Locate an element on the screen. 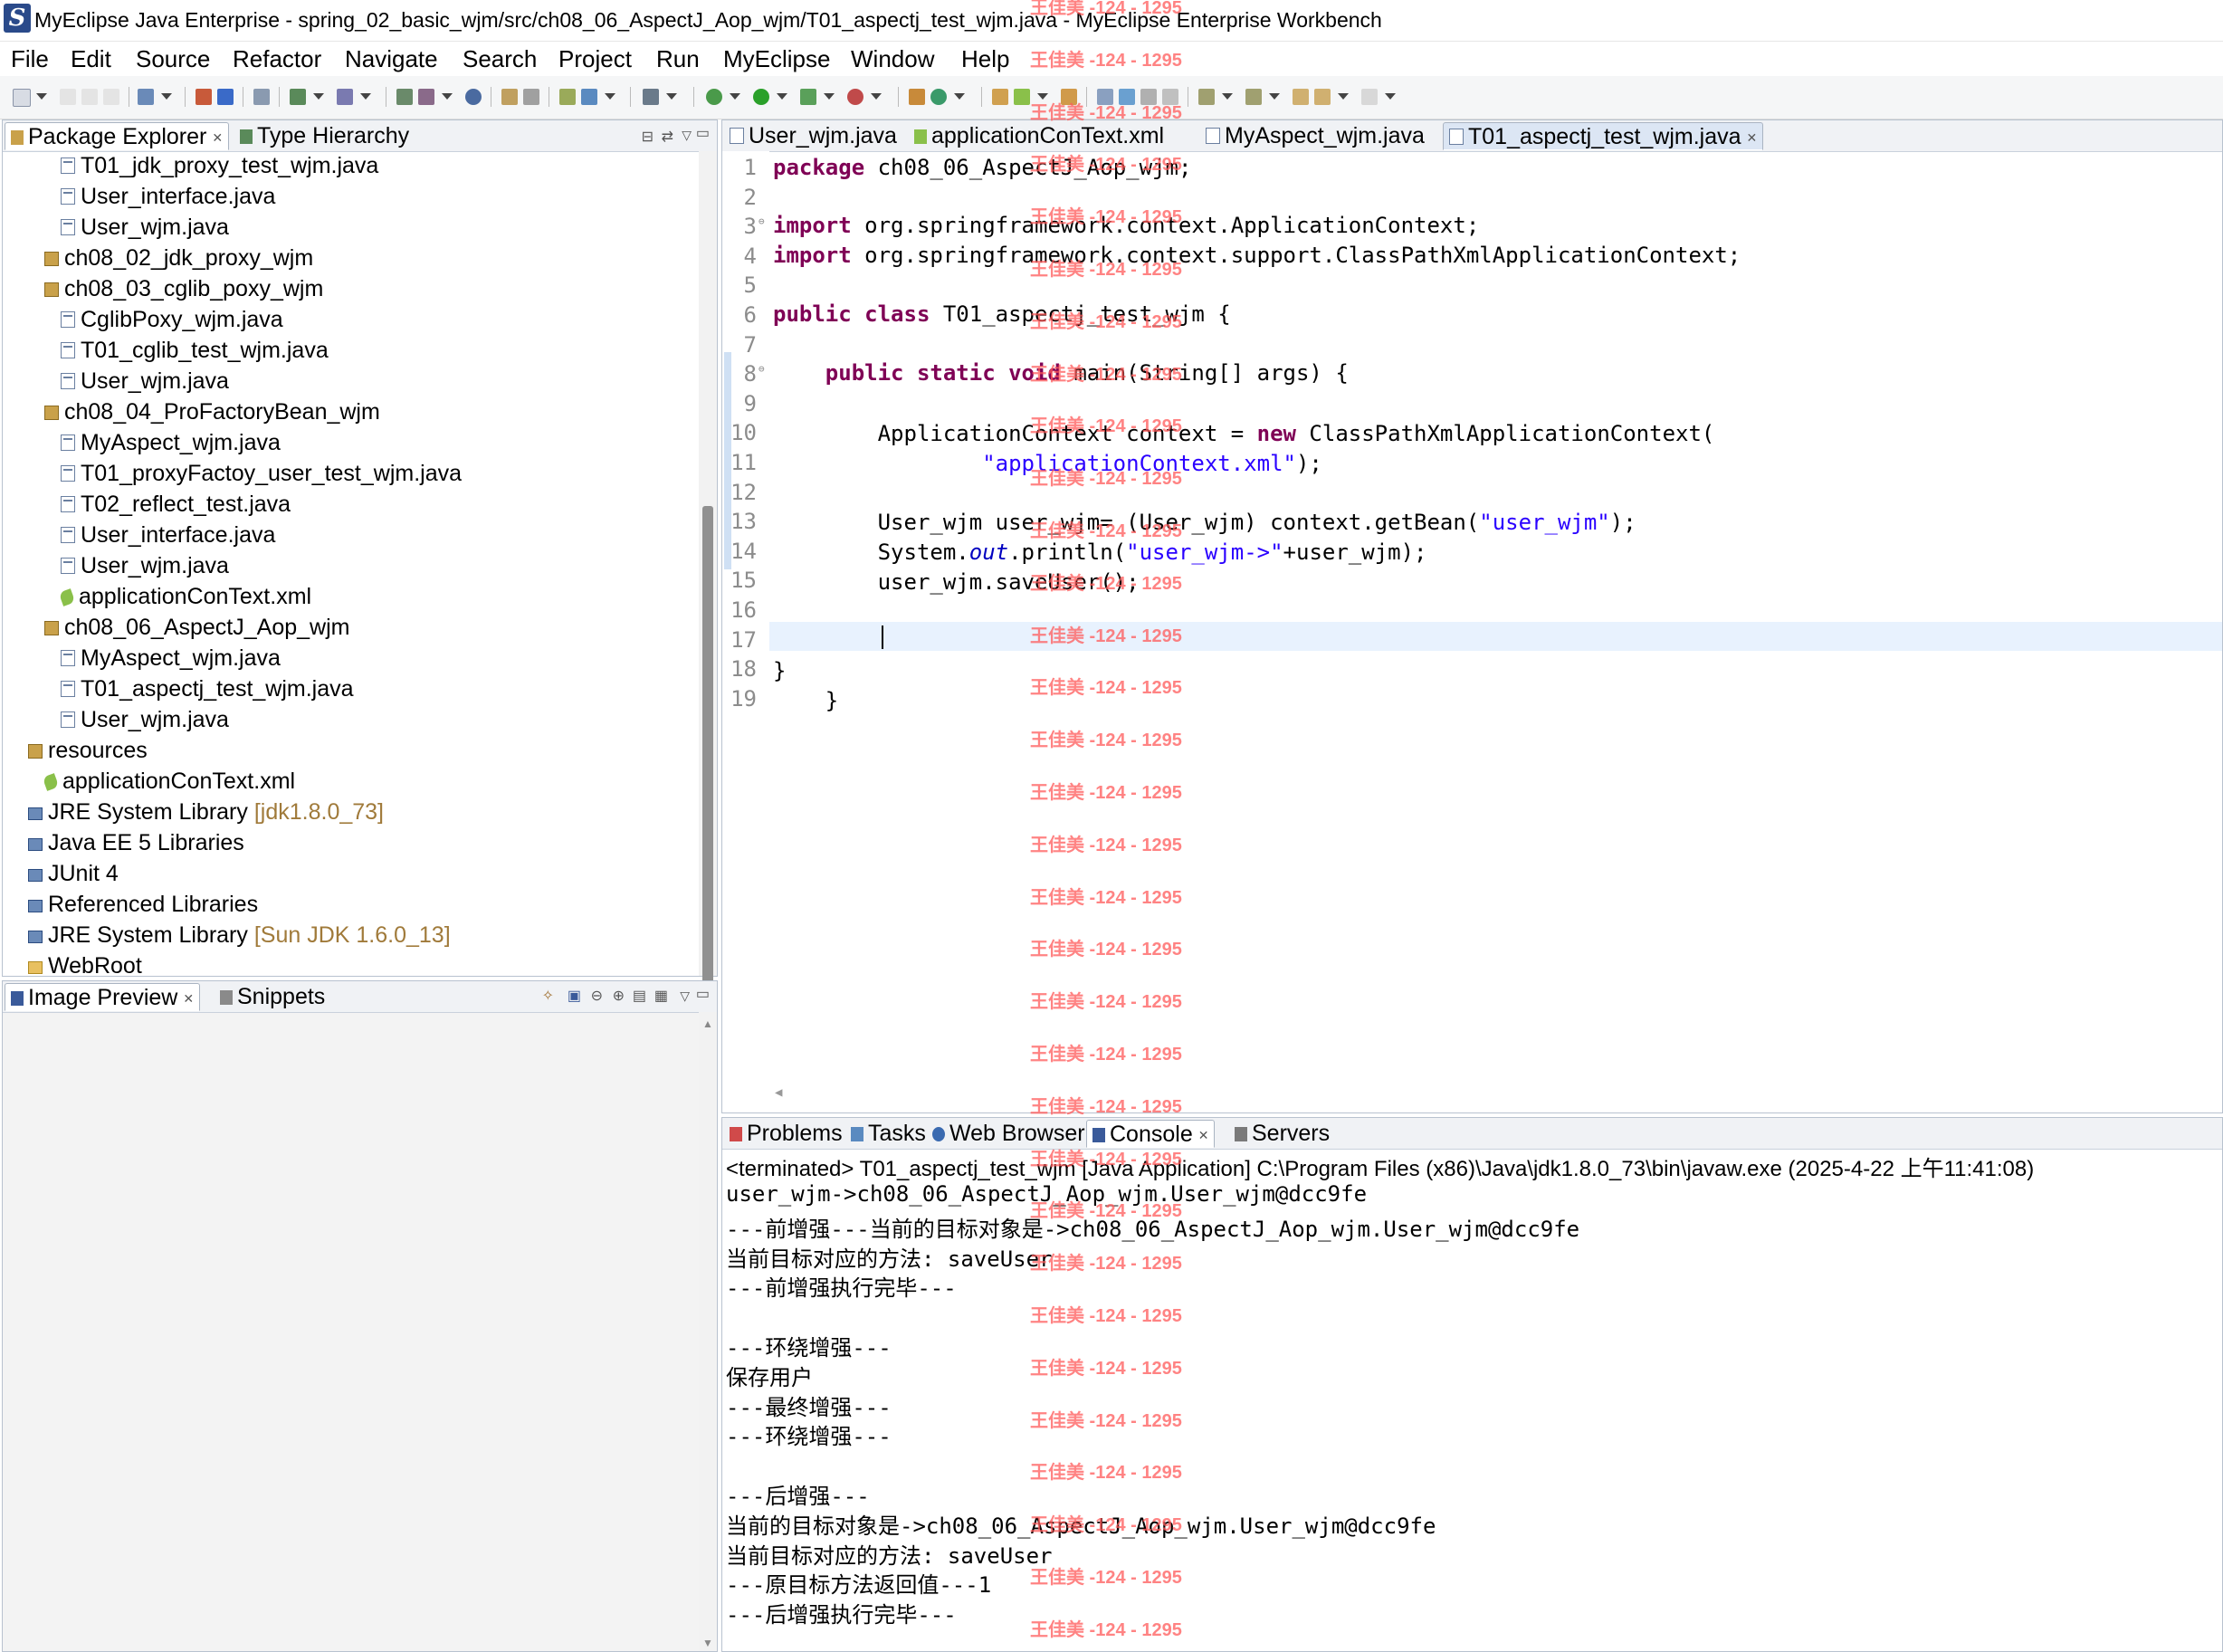  save-all-icon is located at coordinates (89, 97).